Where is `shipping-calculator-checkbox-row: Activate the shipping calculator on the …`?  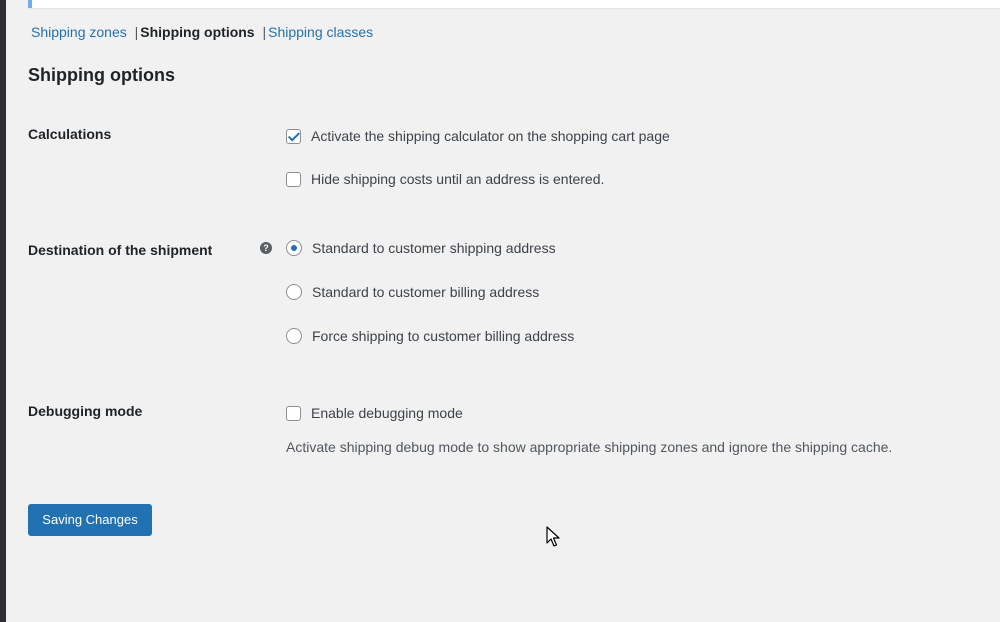
shipping-calculator-checkbox-row: Activate the shipping calculator on the … is located at coordinates (478, 136).